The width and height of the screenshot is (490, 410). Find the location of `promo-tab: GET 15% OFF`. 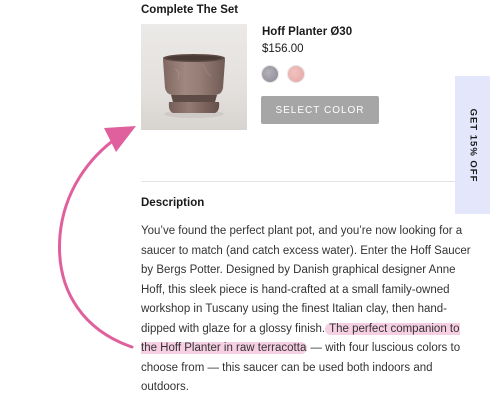

promo-tab: GET 15% OFF is located at coordinates (472, 145).